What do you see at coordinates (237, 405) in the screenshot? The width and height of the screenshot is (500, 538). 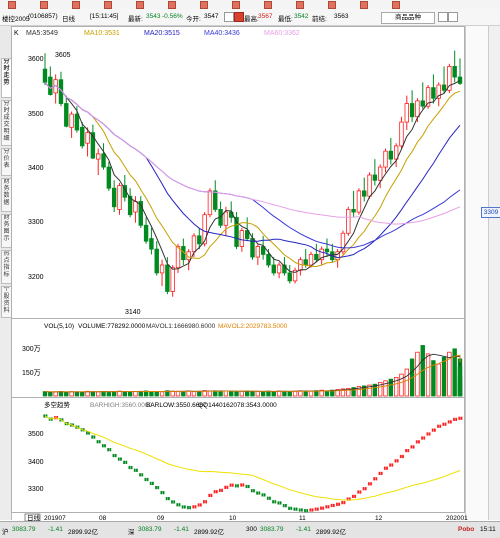 I see `trend-legend-qq: QQ1440162078:3543.0000` at bounding box center [237, 405].